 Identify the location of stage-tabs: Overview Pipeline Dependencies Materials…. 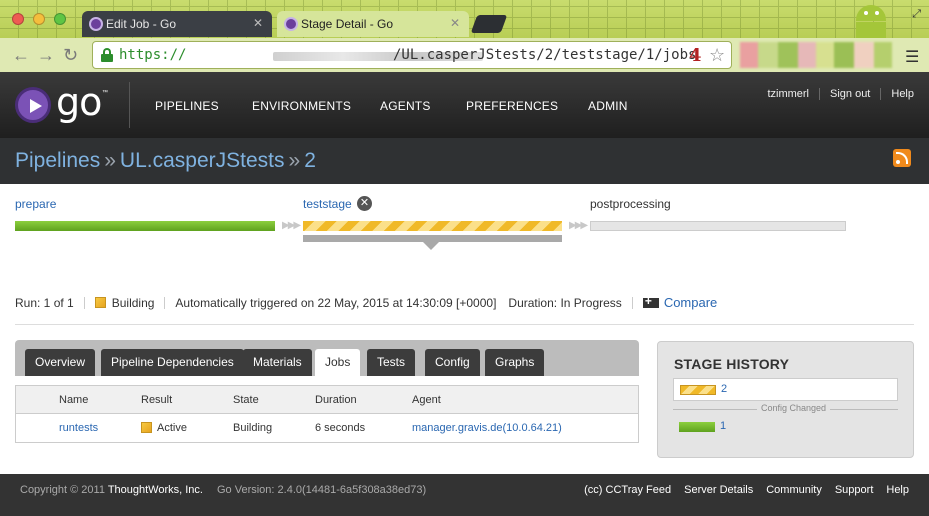
(327, 358).